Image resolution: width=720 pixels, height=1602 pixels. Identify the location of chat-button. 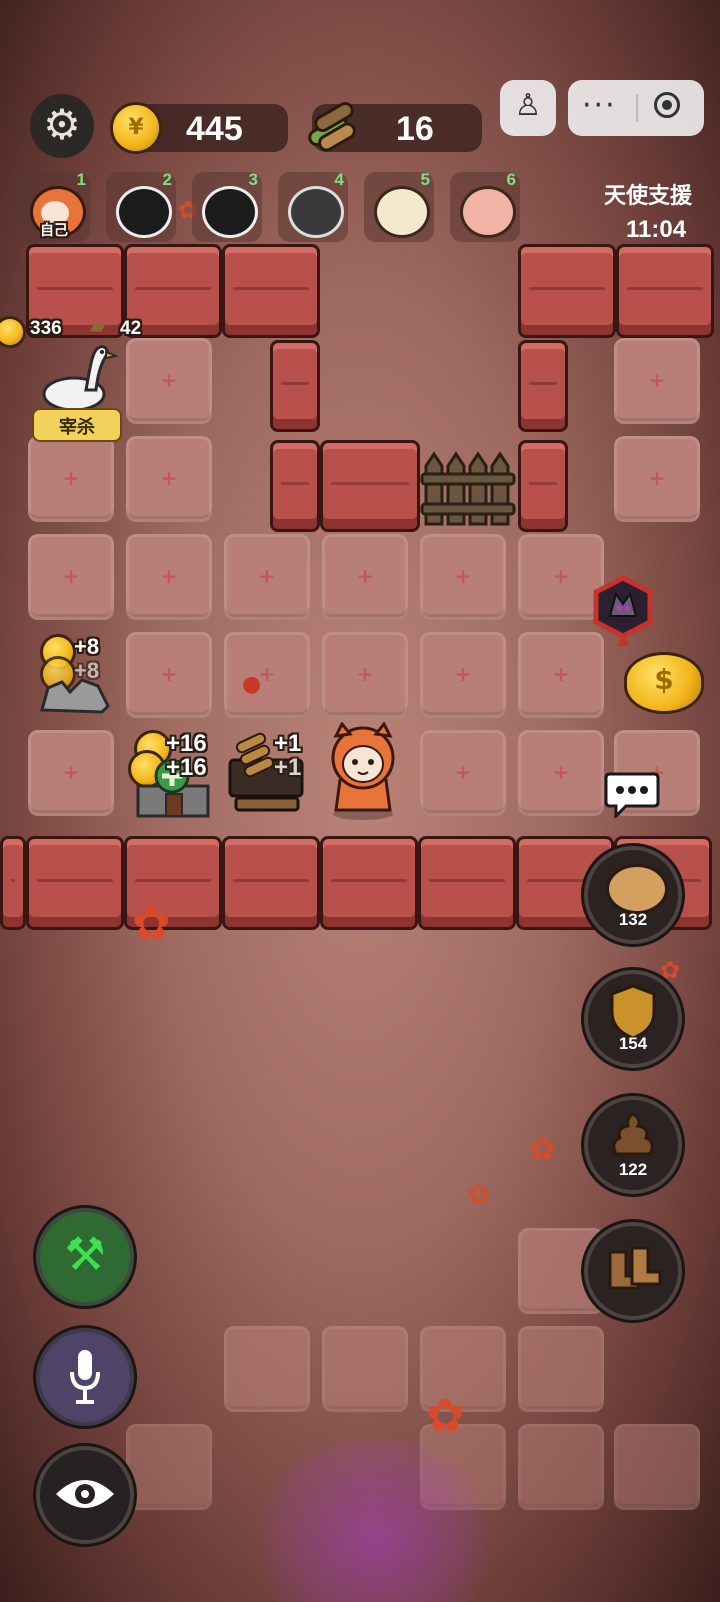
(632, 795).